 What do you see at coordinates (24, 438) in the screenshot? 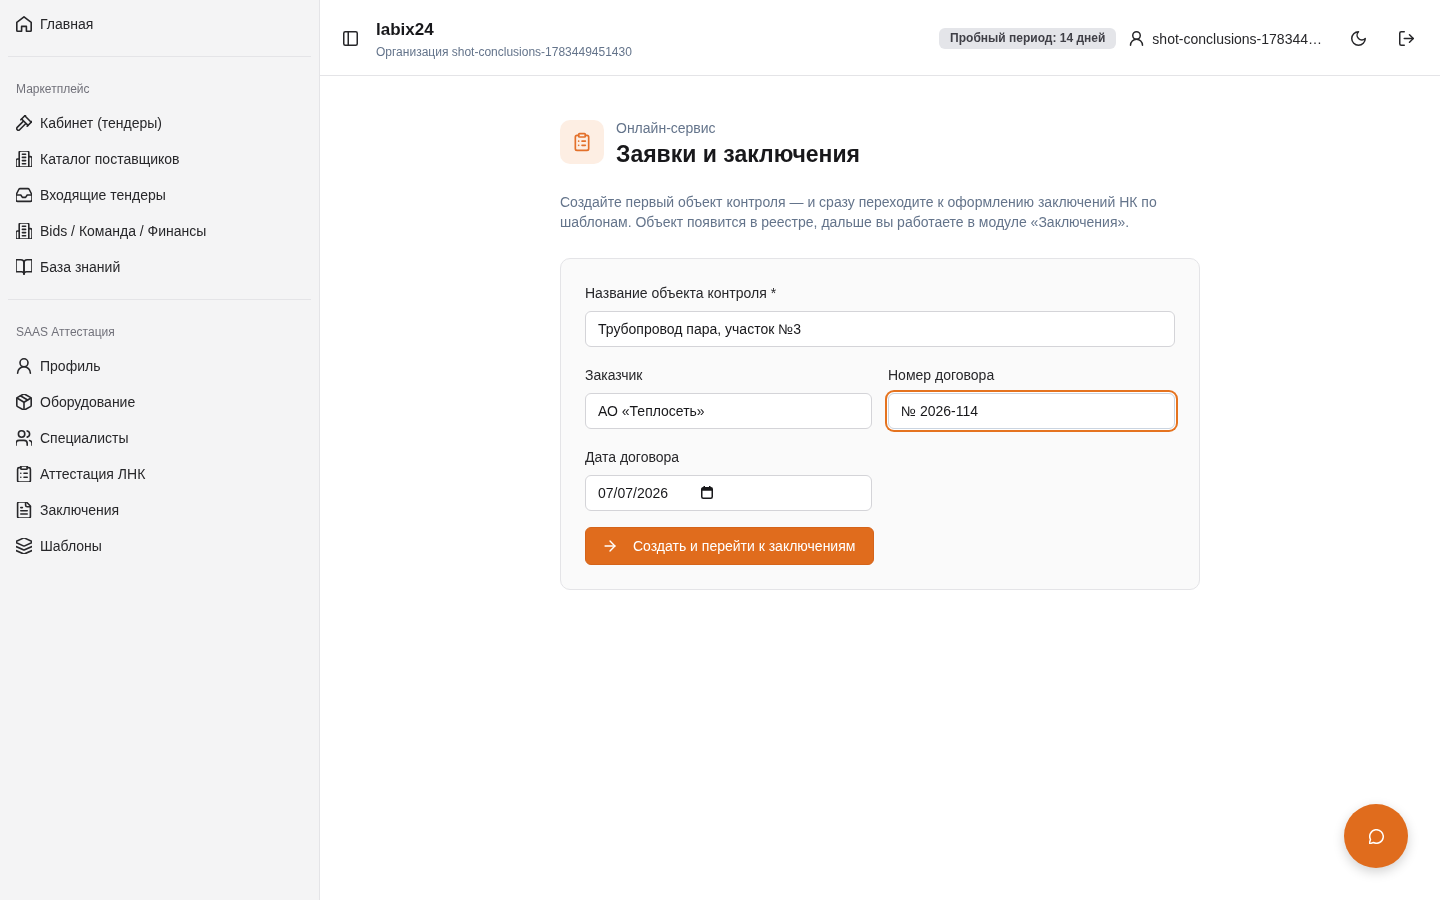
I see `users-icon` at bounding box center [24, 438].